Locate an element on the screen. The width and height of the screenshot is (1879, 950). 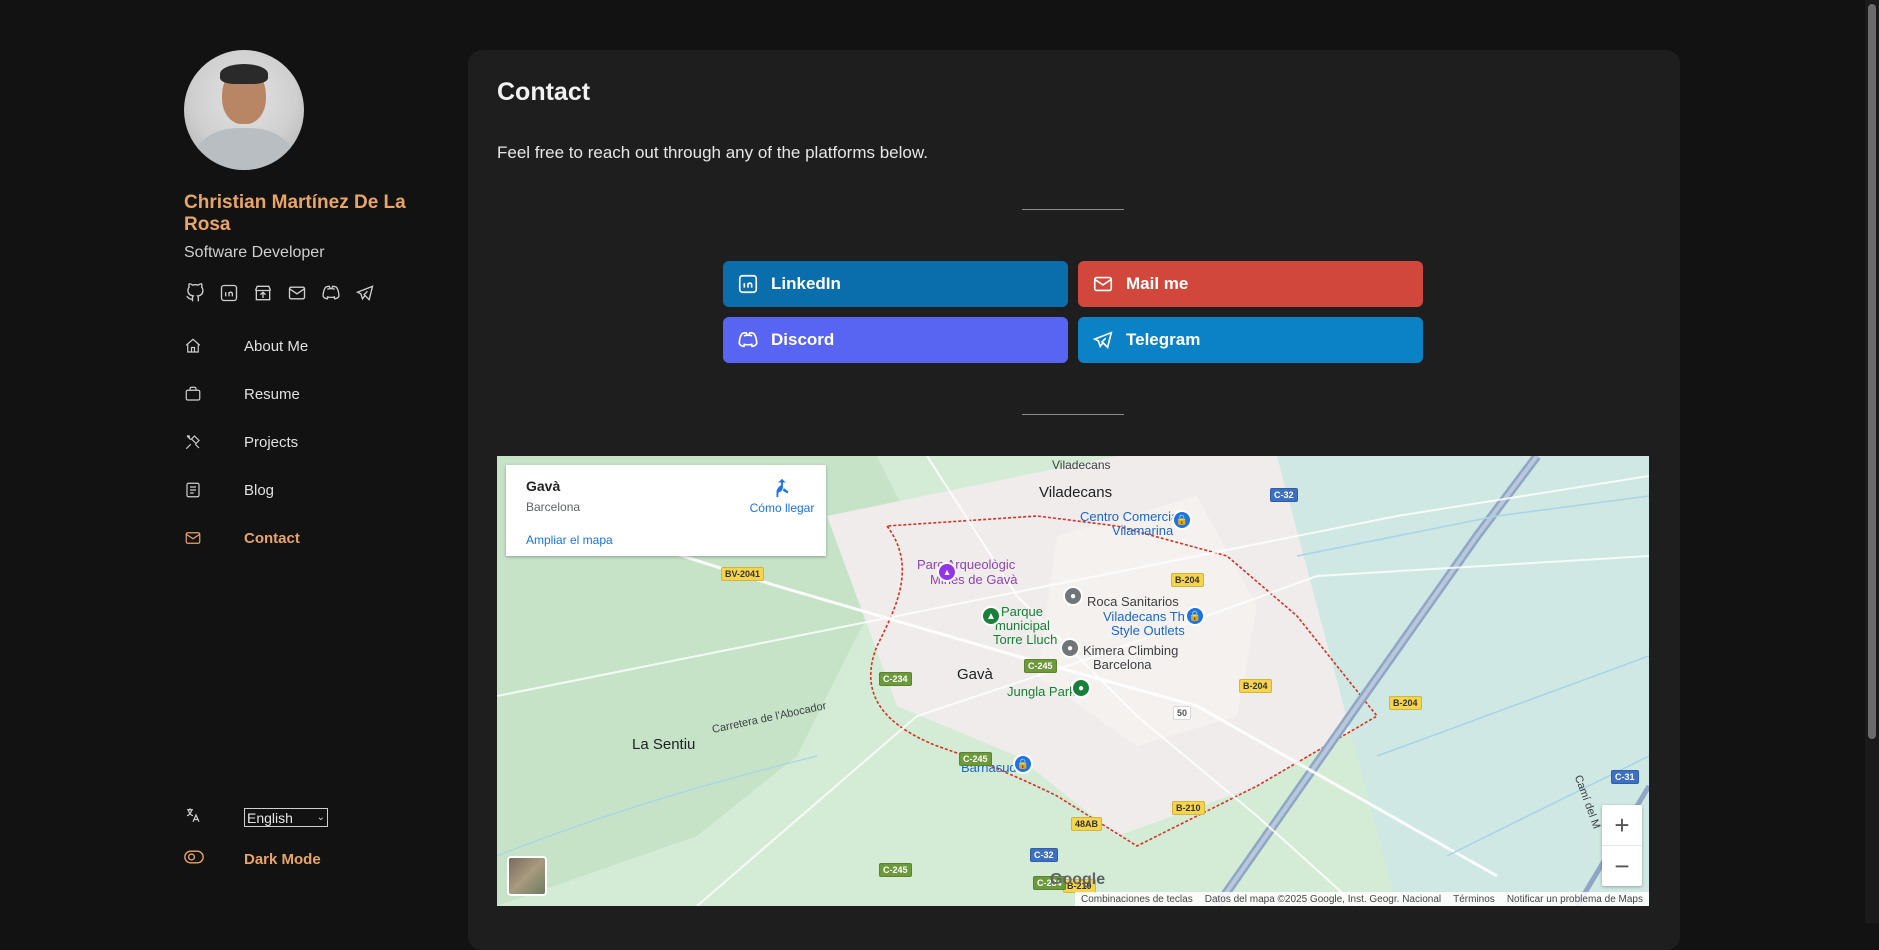
telegram-button-label: Telegram is located at coordinates (1163, 339).